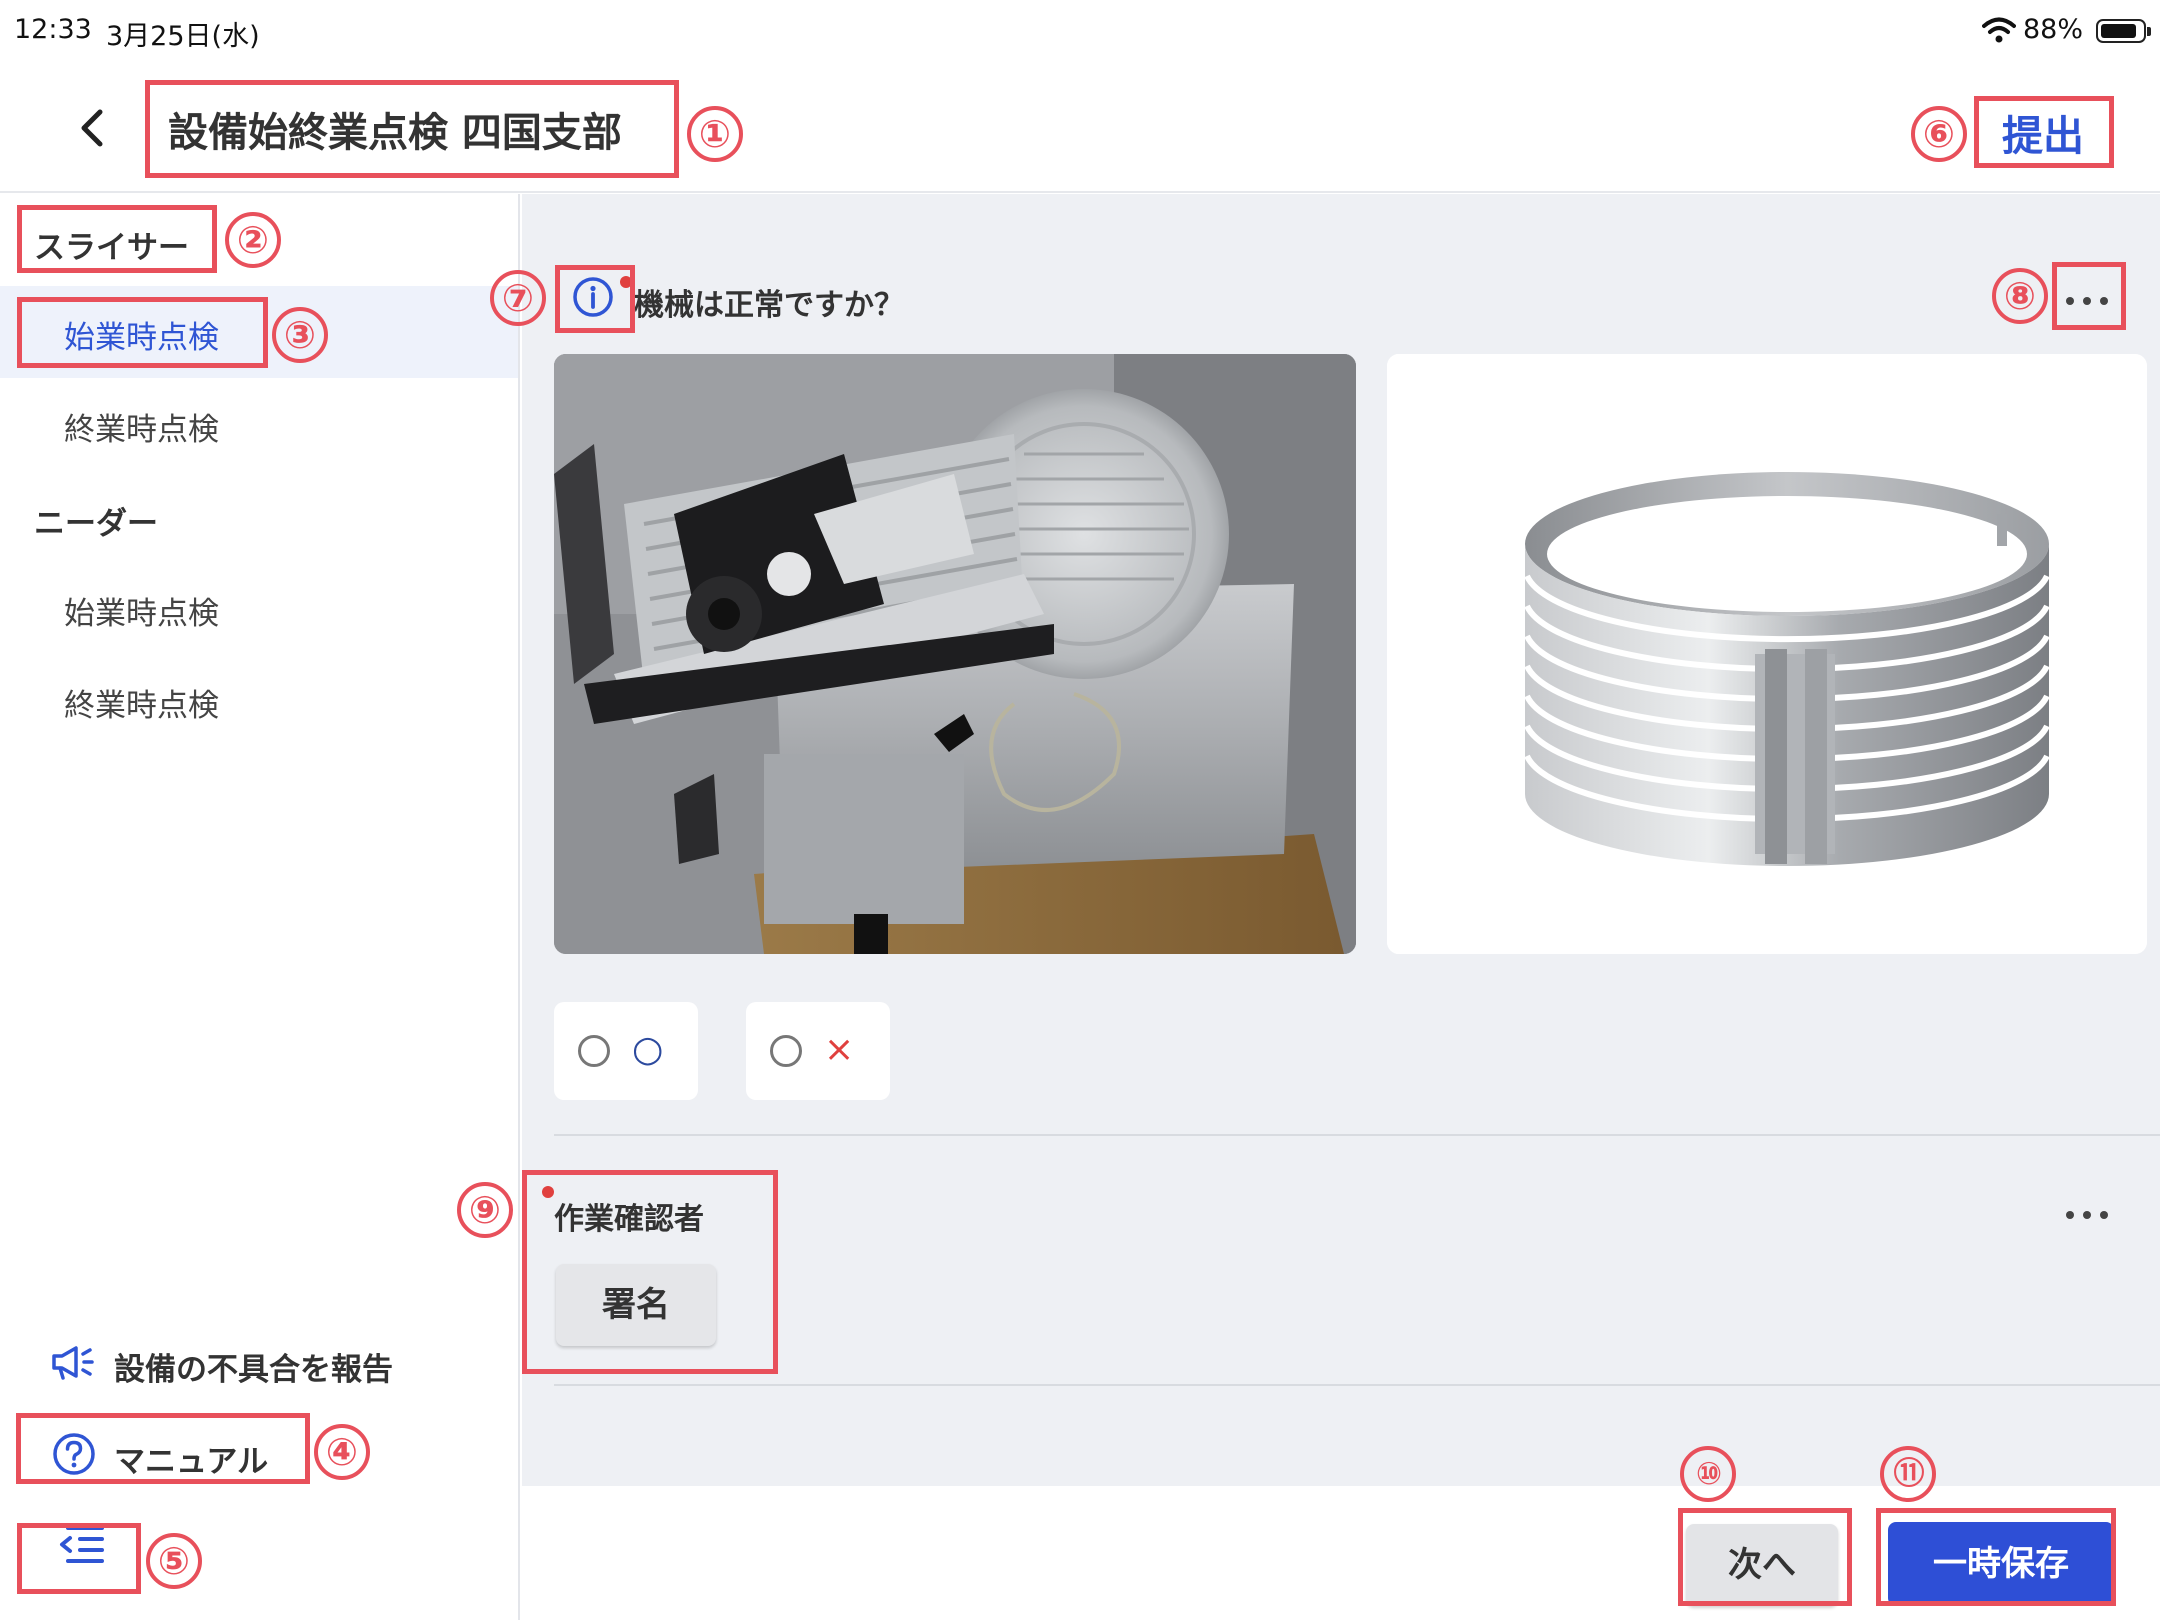 The width and height of the screenshot is (2160, 1620). What do you see at coordinates (1999, 30) in the screenshot?
I see `wifi-icon` at bounding box center [1999, 30].